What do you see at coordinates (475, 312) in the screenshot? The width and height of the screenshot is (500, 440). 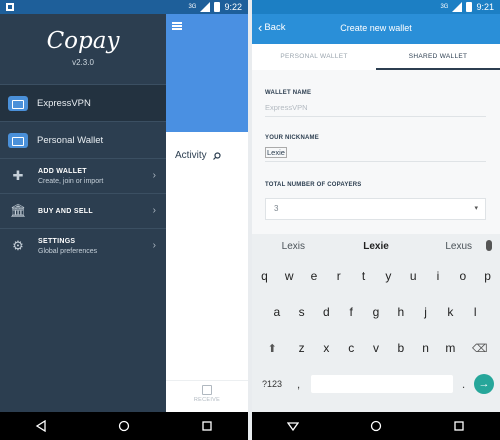 I see `key-l: l` at bounding box center [475, 312].